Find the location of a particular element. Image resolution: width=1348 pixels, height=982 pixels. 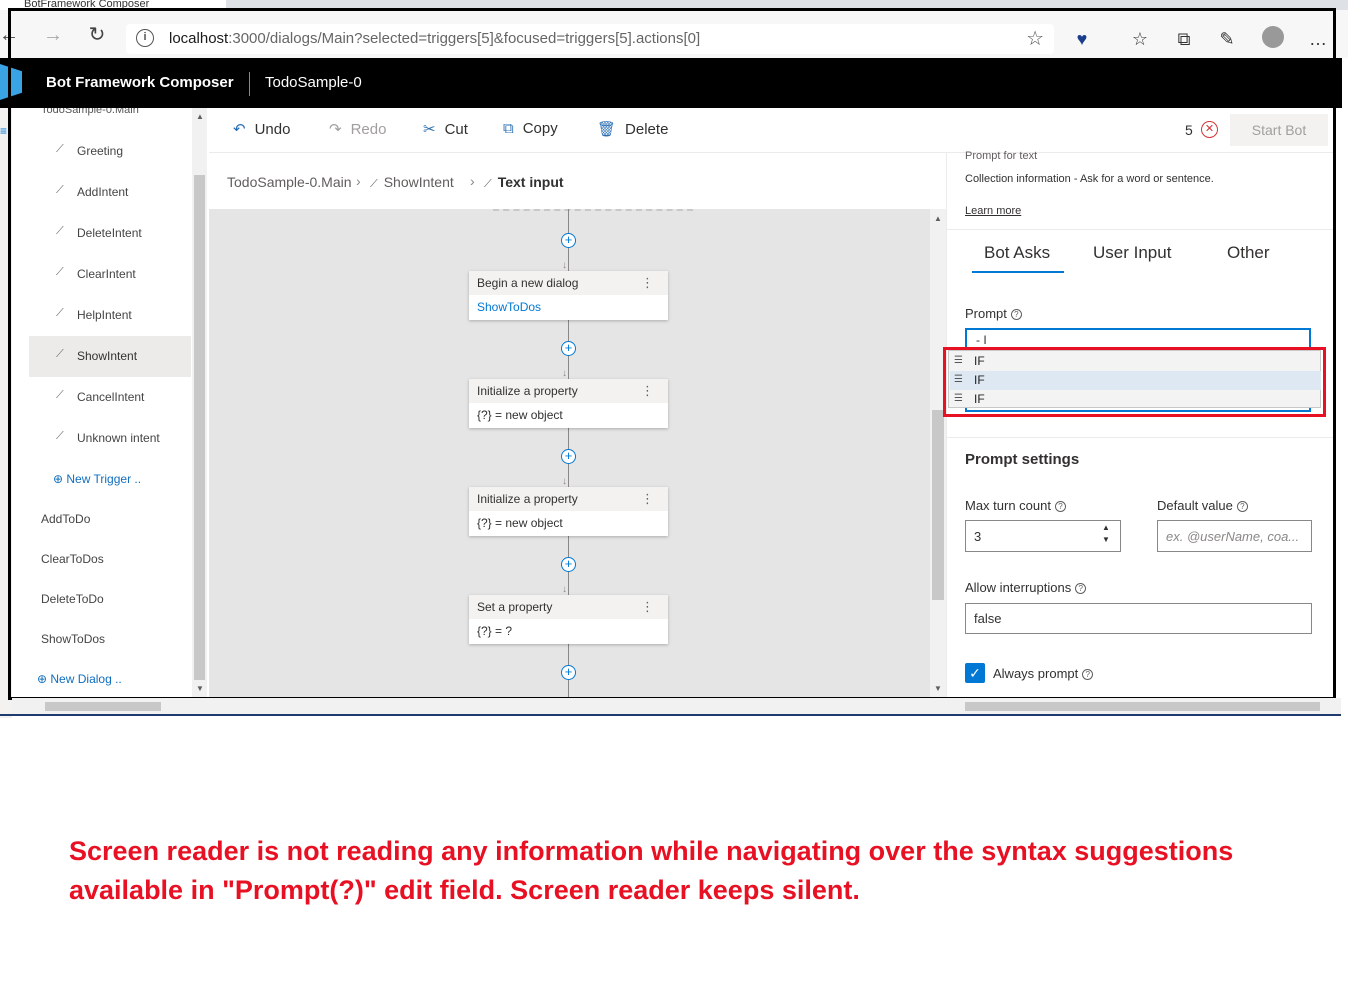

prompt-settings-title: Prompt settings is located at coordinates (1022, 459).